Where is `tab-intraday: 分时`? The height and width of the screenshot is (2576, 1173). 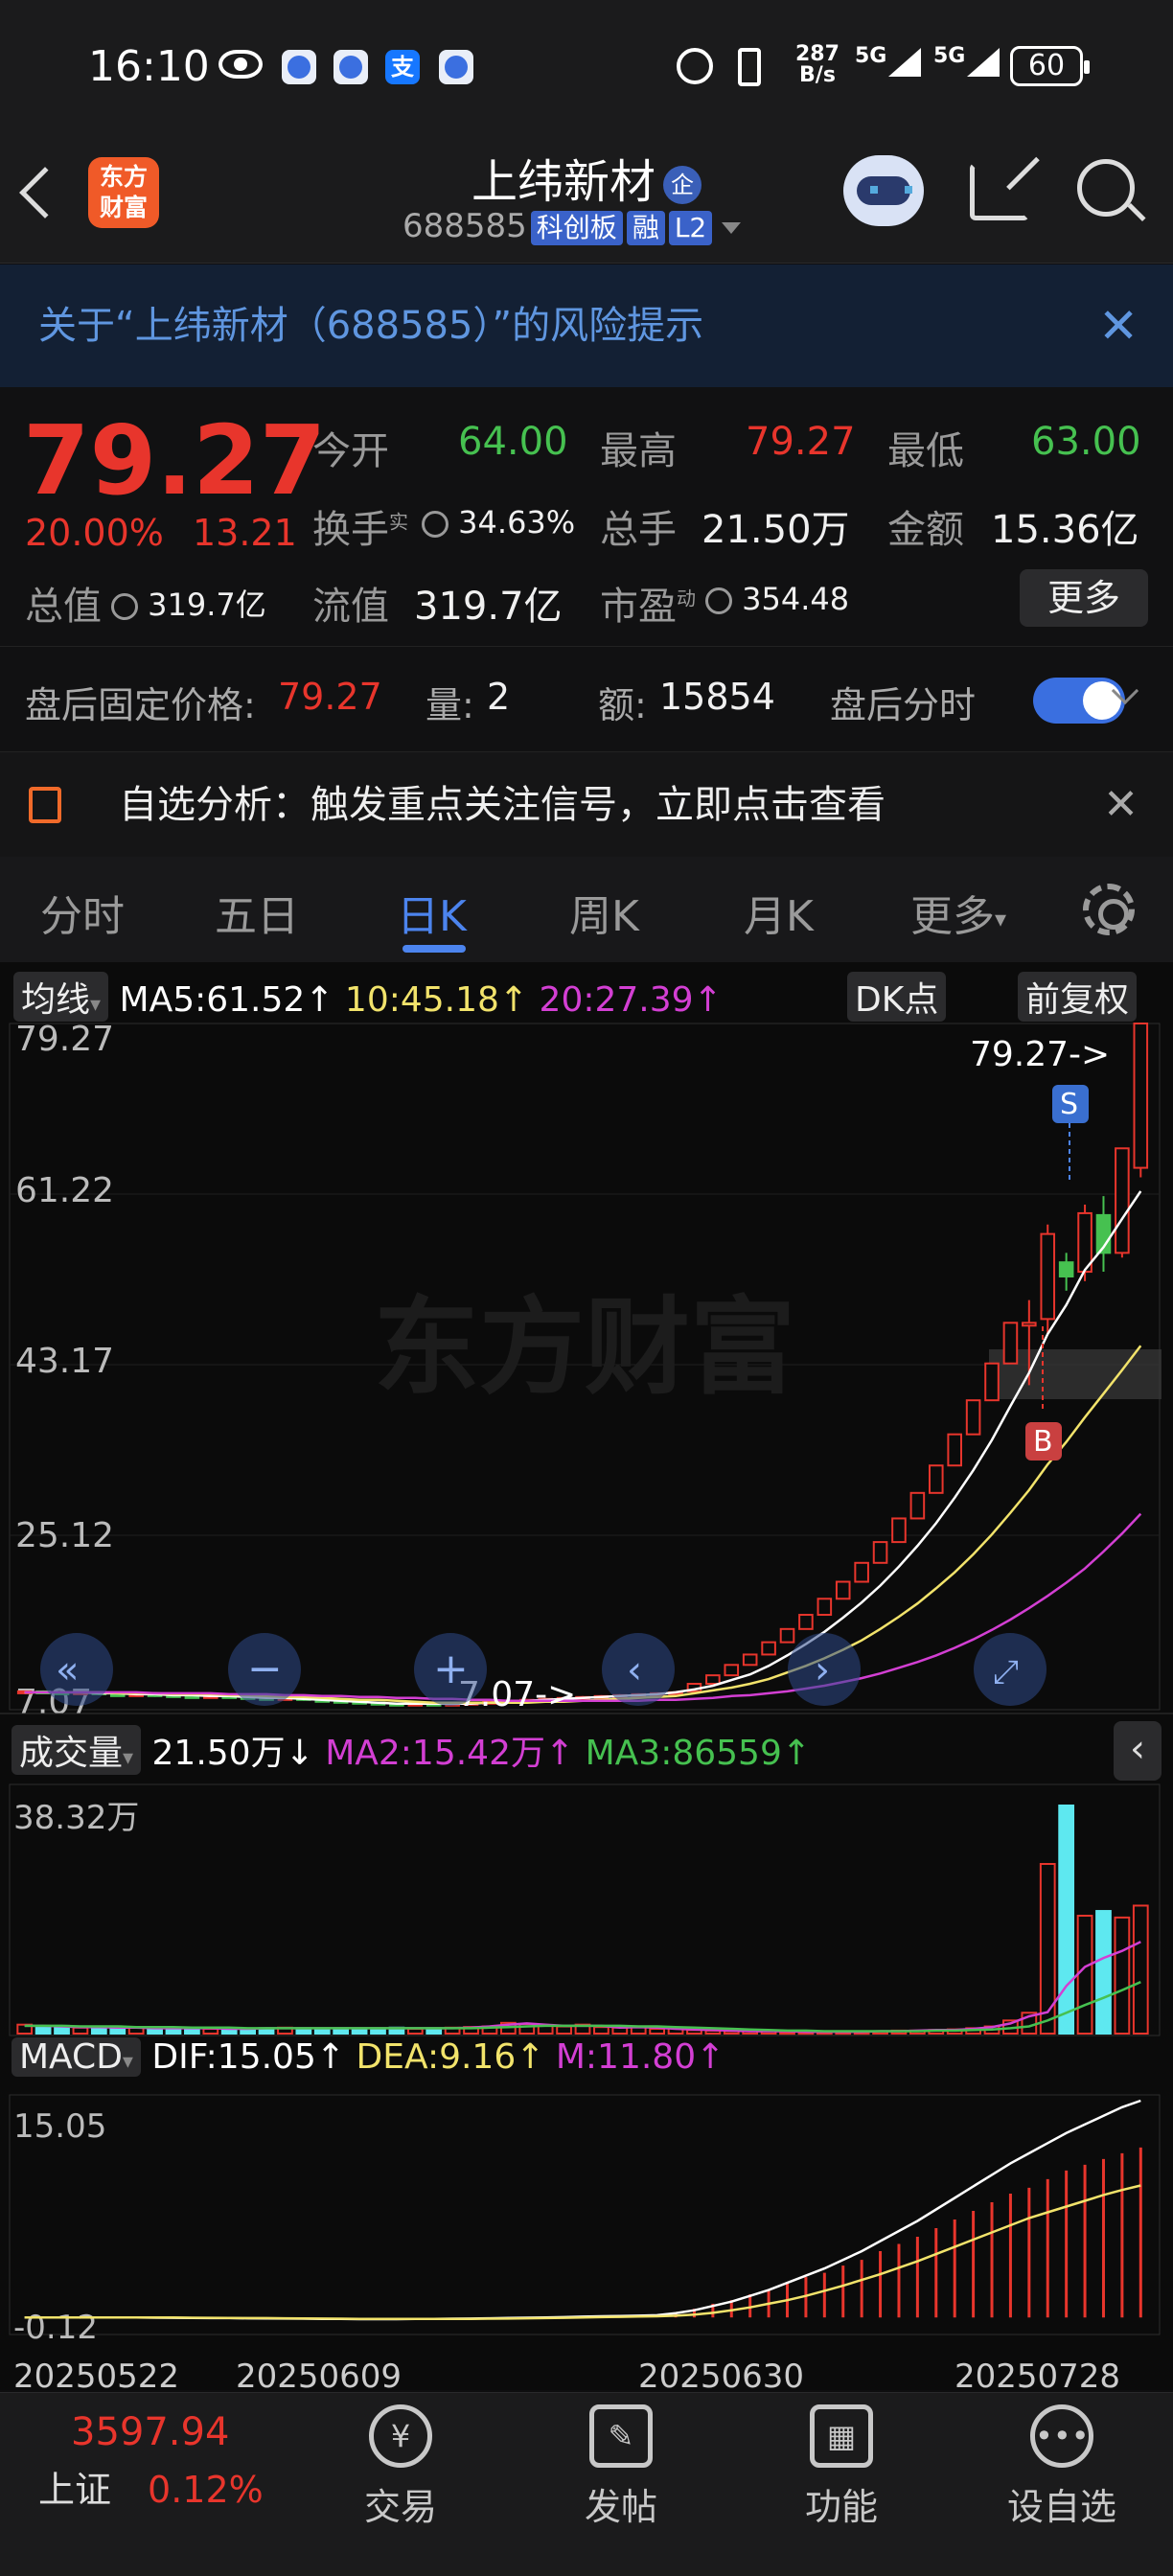
tab-intraday: 分时 is located at coordinates (82, 912).